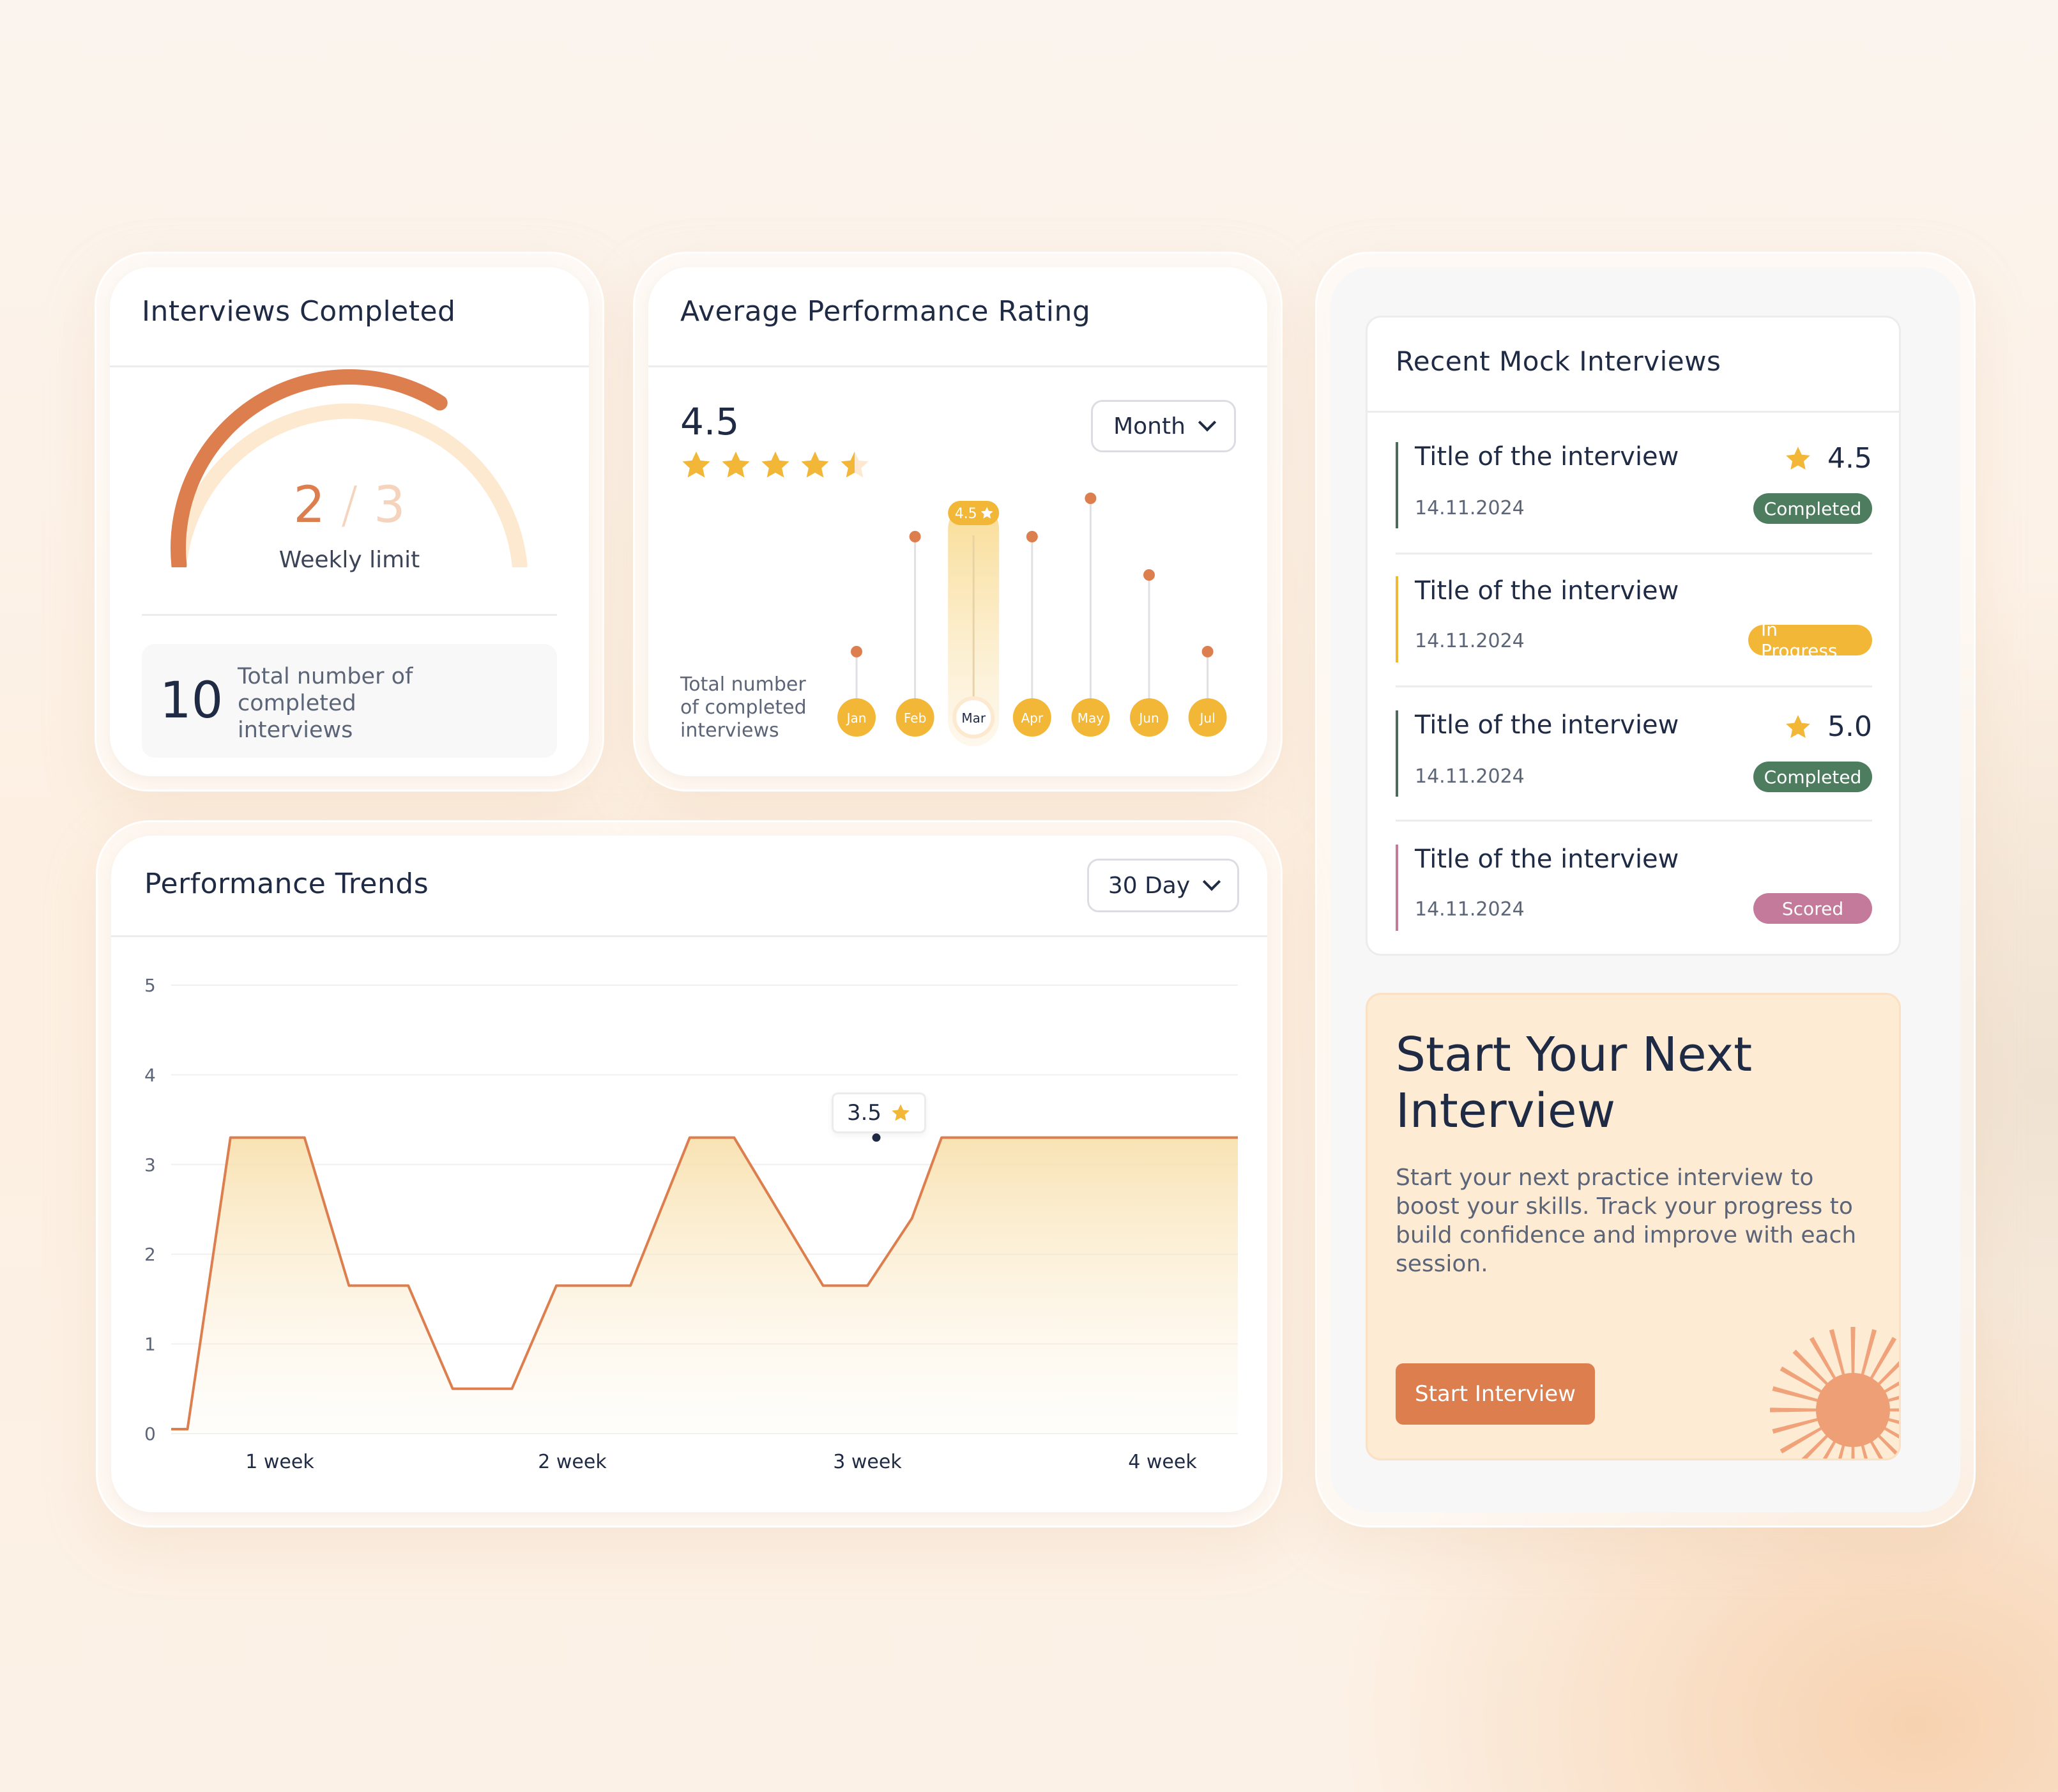 The height and width of the screenshot is (1792, 2058). What do you see at coordinates (1207, 718) in the screenshot?
I see `month-label: Jul` at bounding box center [1207, 718].